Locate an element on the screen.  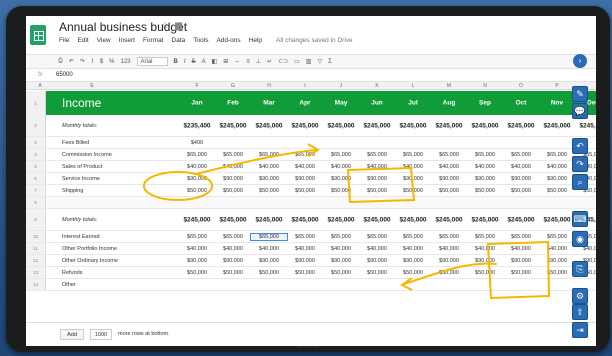
link-icon: ⊂⊃ is located at coordinates (283, 61).